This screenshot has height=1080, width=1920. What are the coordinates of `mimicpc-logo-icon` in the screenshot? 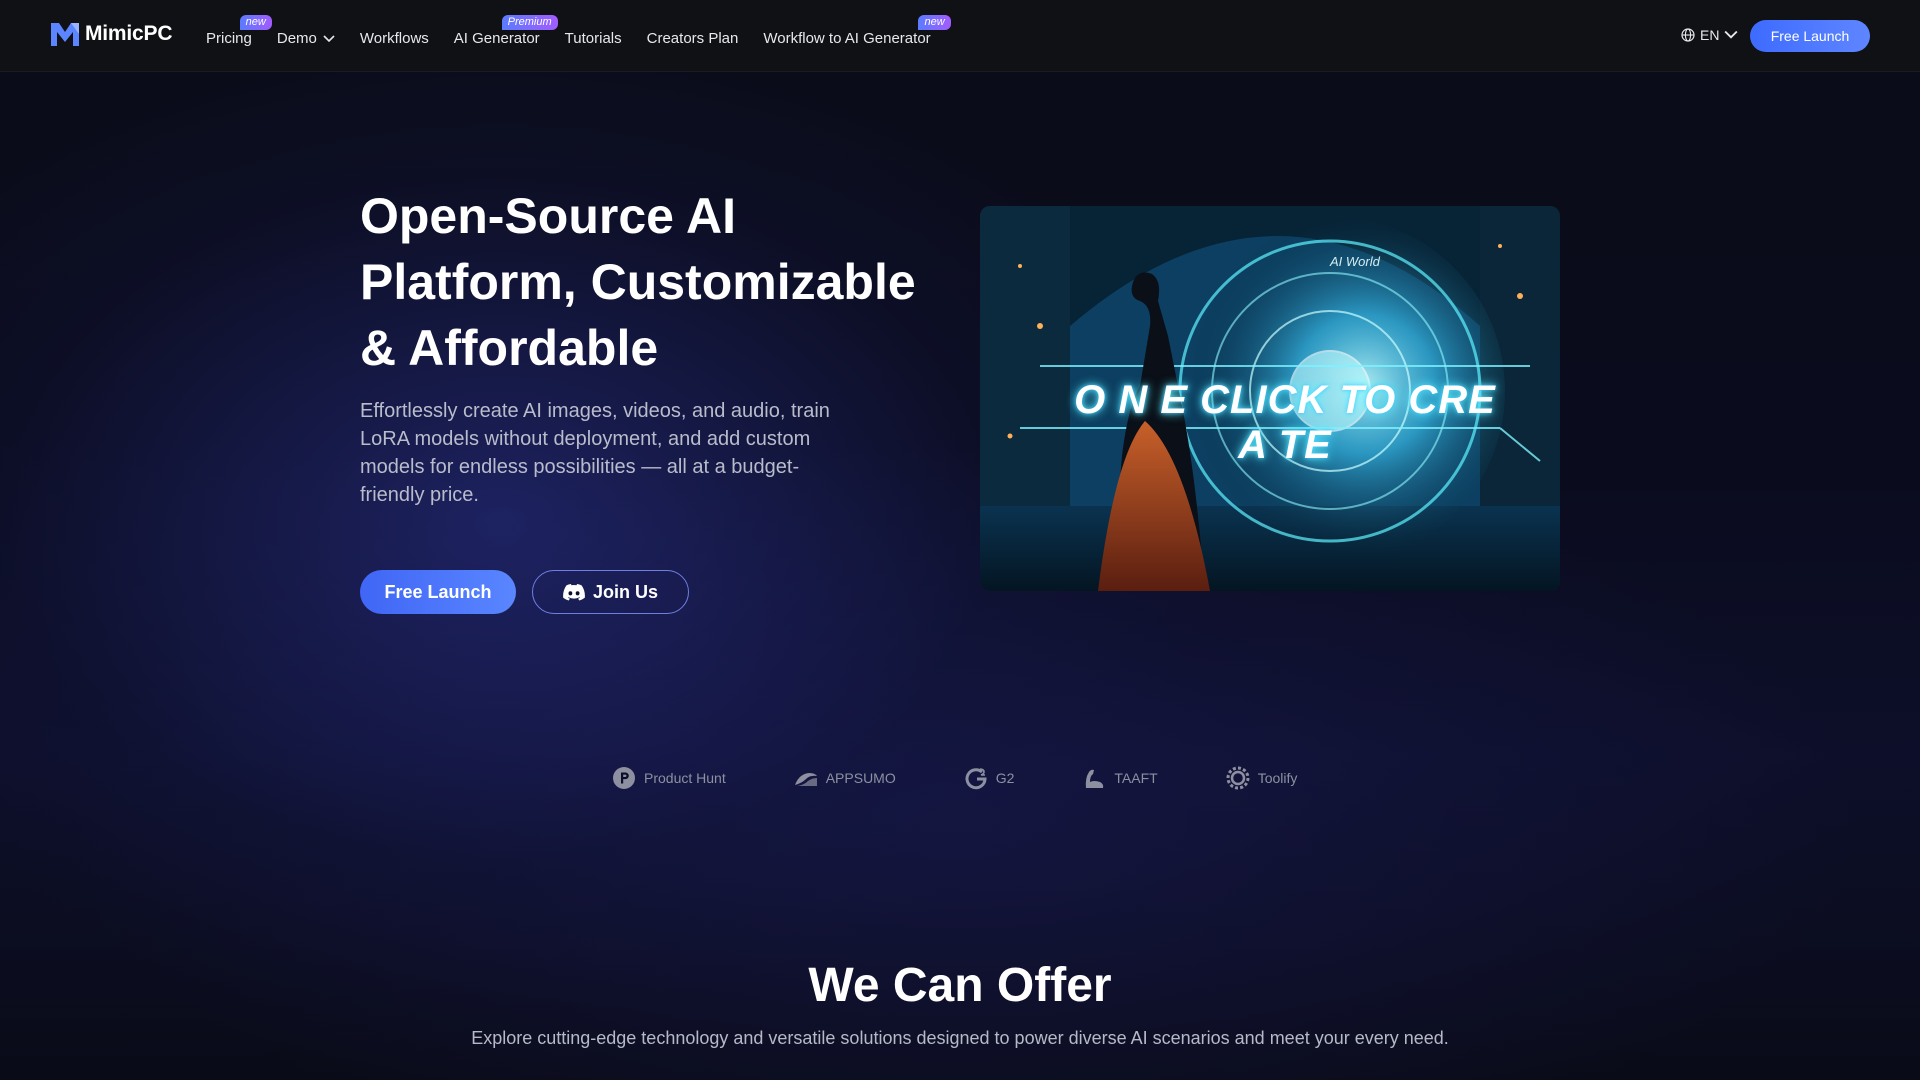 It's located at (65, 34).